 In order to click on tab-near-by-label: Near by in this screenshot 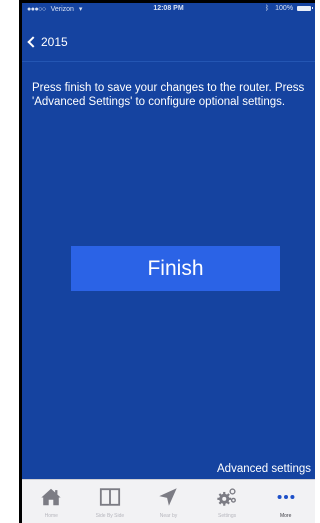, I will do `click(168, 516)`.